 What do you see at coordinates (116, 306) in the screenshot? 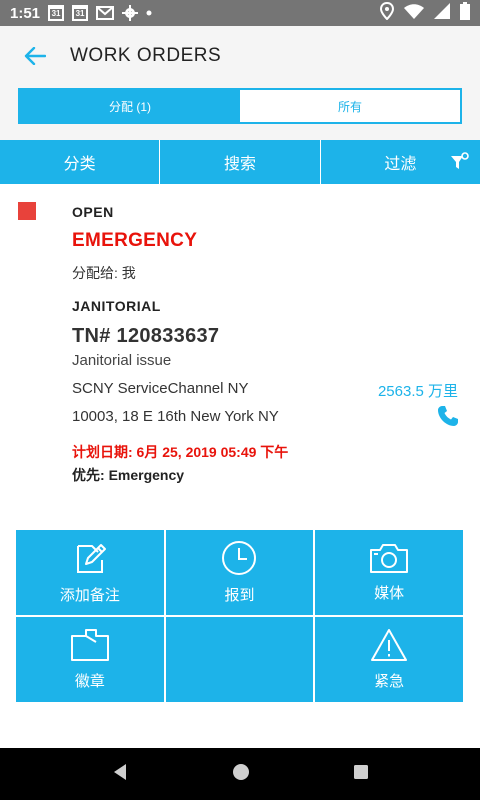
I see `category-label: JANITORIAL` at bounding box center [116, 306].